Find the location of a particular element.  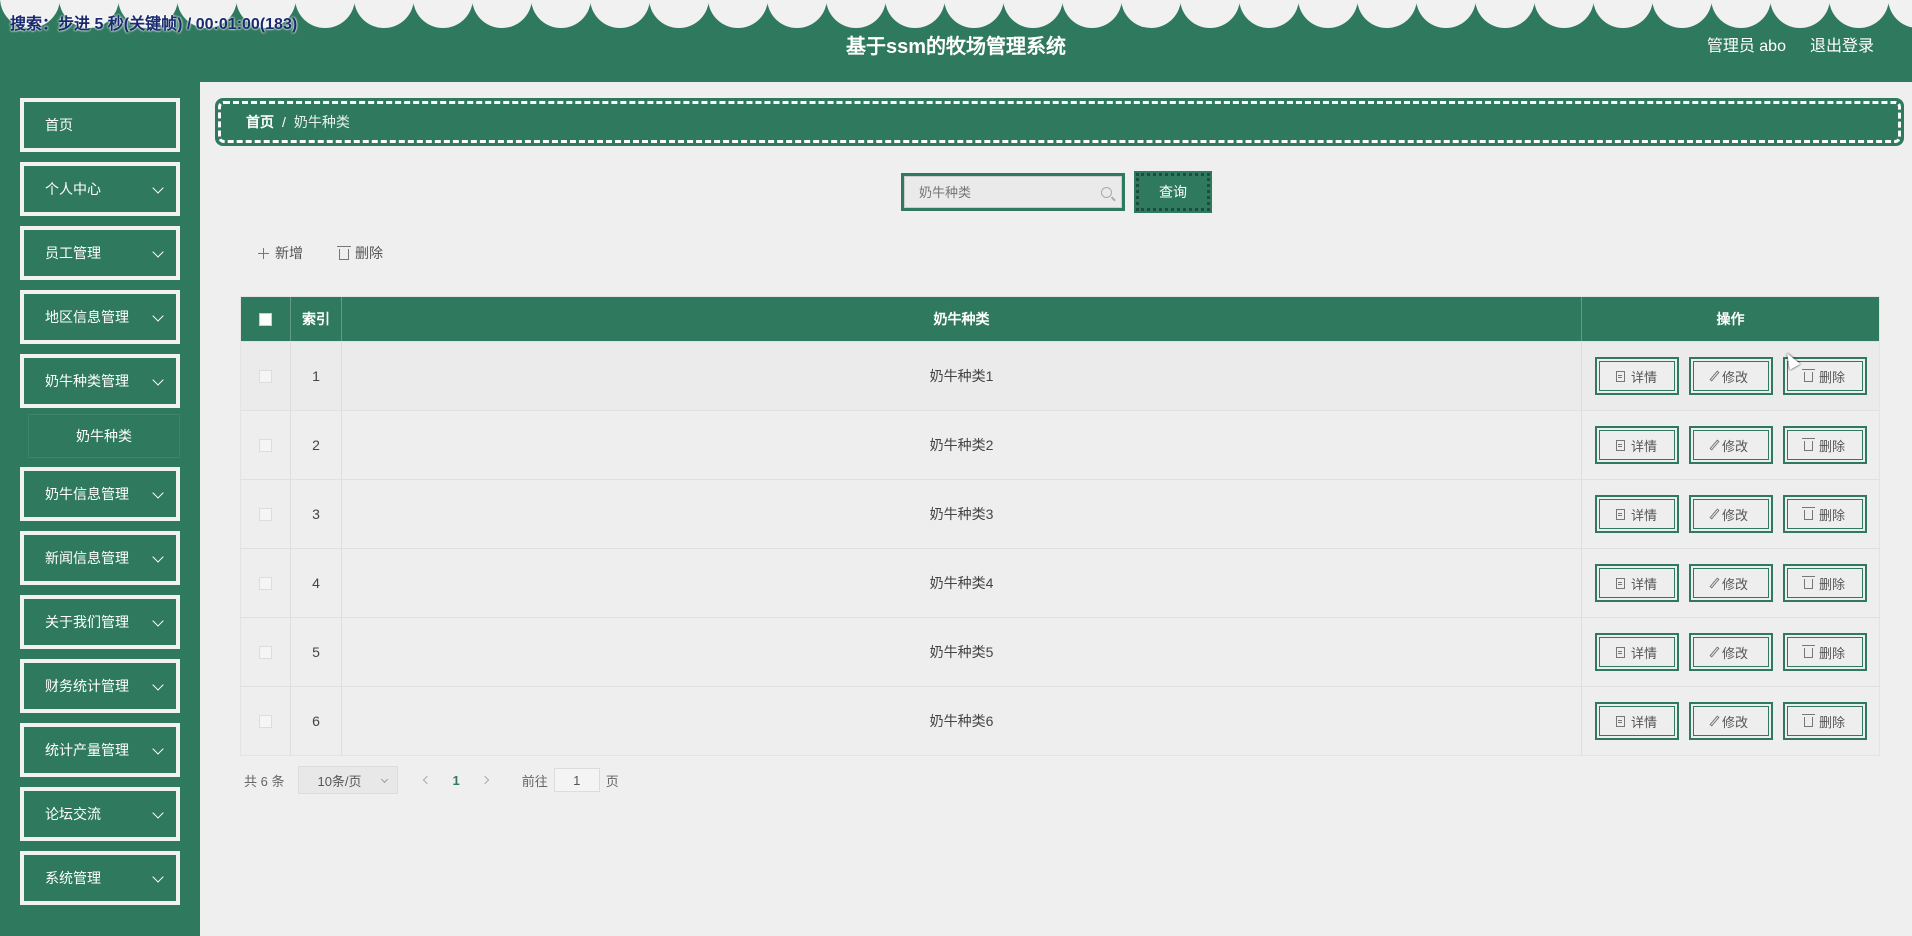

sidebar-item-personal-center: 个人中心 is located at coordinates (100, 189).